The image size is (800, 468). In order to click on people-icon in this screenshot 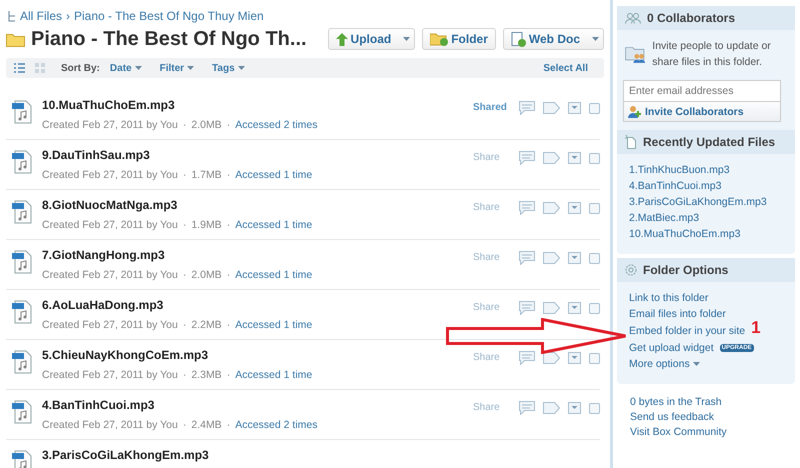, I will do `click(633, 18)`.